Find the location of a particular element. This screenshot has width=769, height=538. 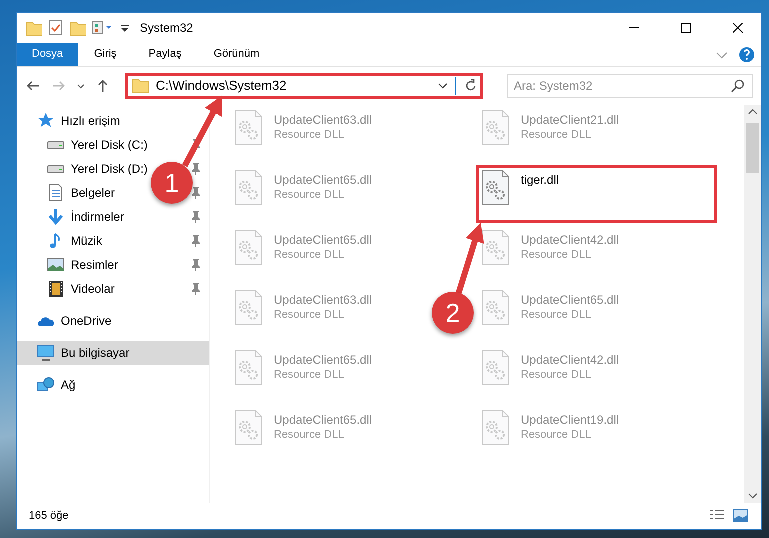

sidebar-item: Yerel Disk (C:) is located at coordinates (113, 145).